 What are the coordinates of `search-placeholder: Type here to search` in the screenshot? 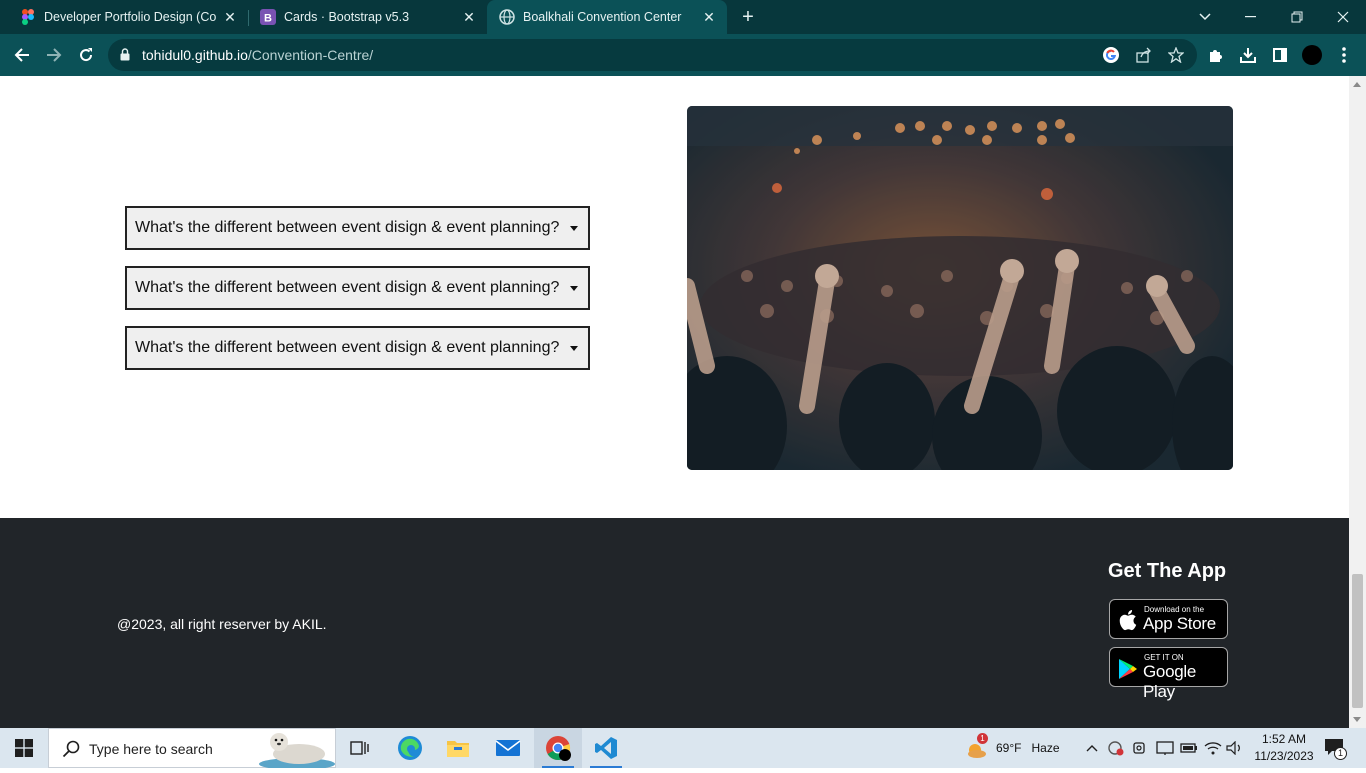 It's located at (151, 749).